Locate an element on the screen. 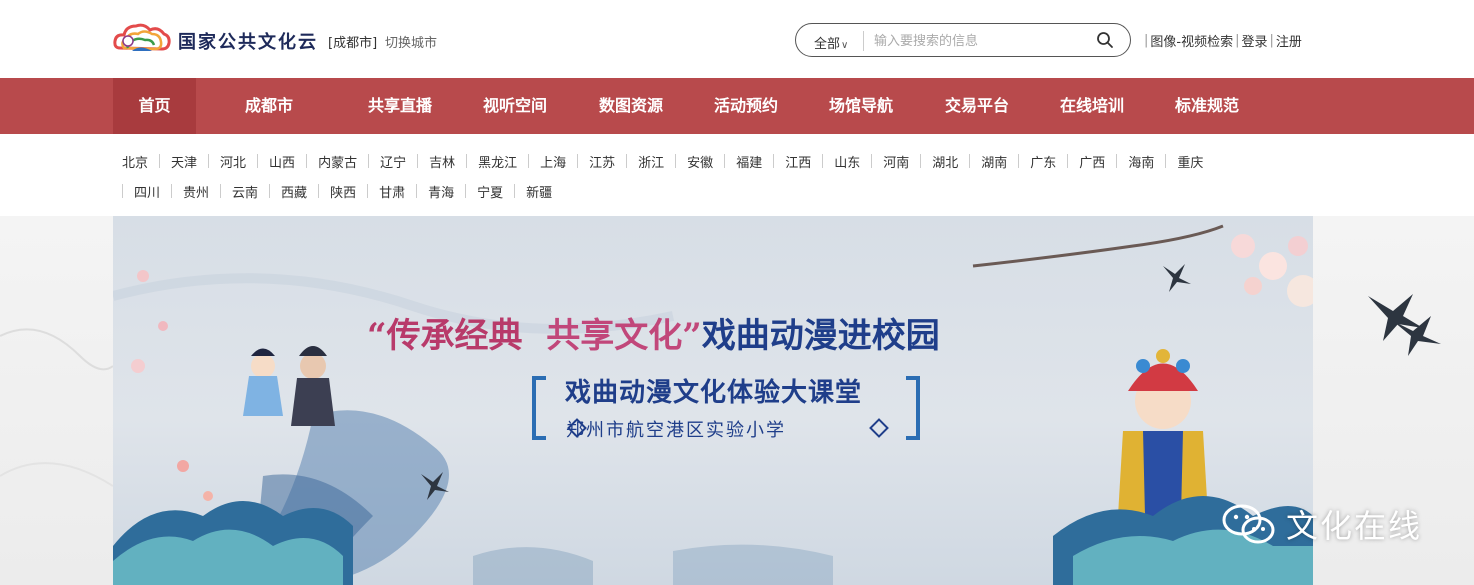 The width and height of the screenshot is (1474, 585). province-item: 重庆 is located at coordinates (1178, 161).